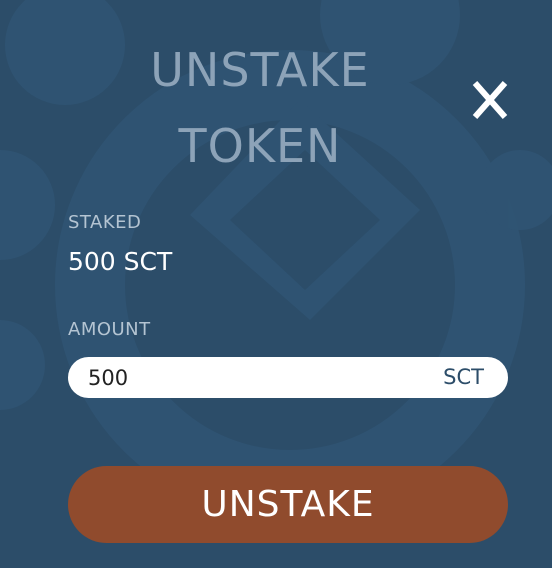 The width and height of the screenshot is (552, 568). I want to click on amount-input, so click(248, 377).